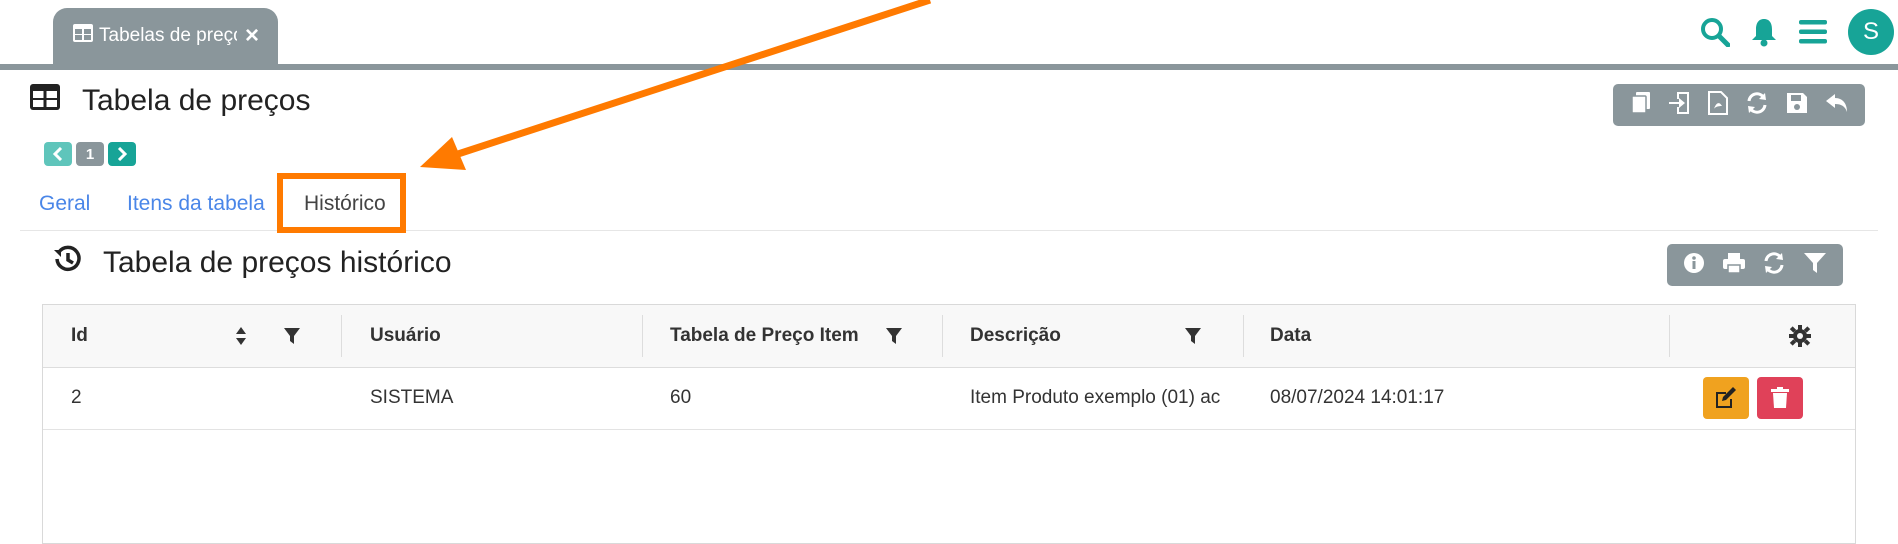 The height and width of the screenshot is (544, 1898). I want to click on gear-icon, so click(1800, 338).